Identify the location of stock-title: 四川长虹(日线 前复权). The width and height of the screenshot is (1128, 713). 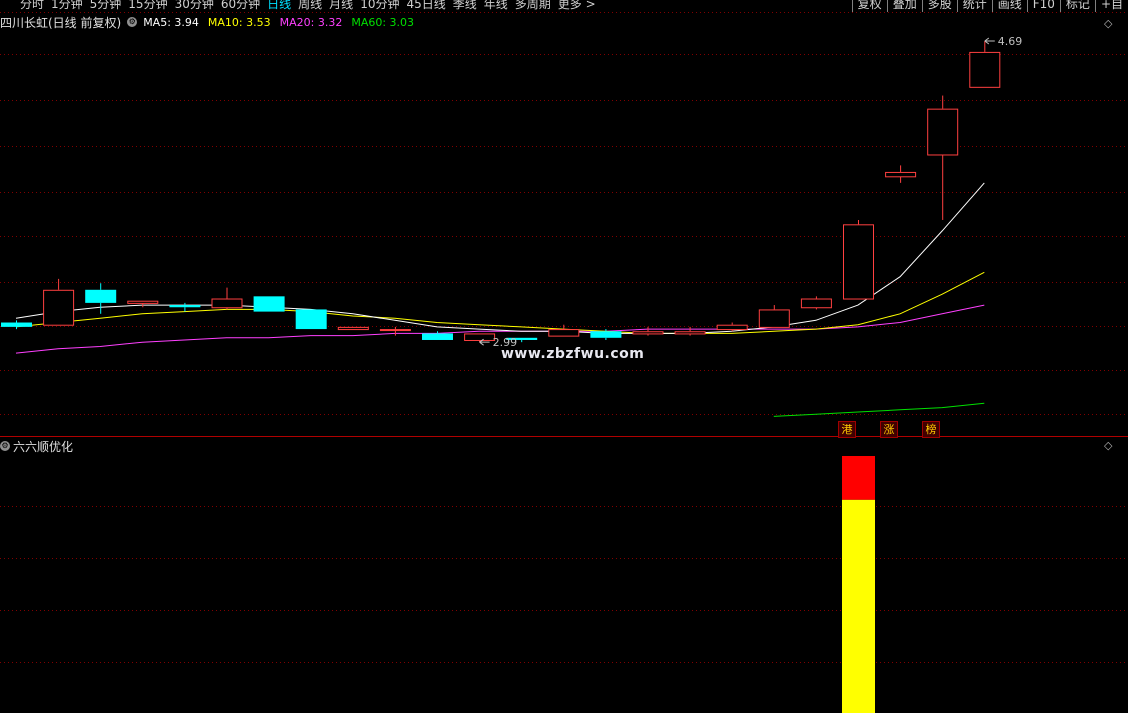
(61, 22).